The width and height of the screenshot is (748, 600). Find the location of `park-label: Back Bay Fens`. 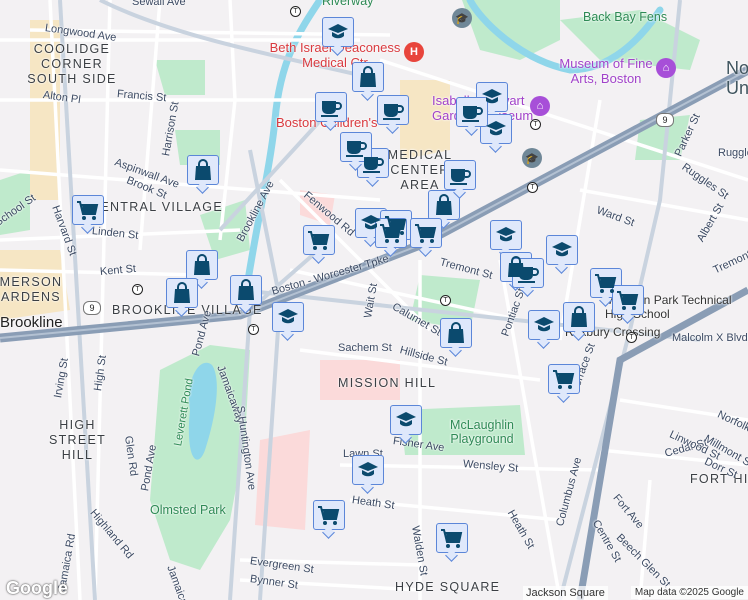

park-label: Back Bay Fens is located at coordinates (625, 17).